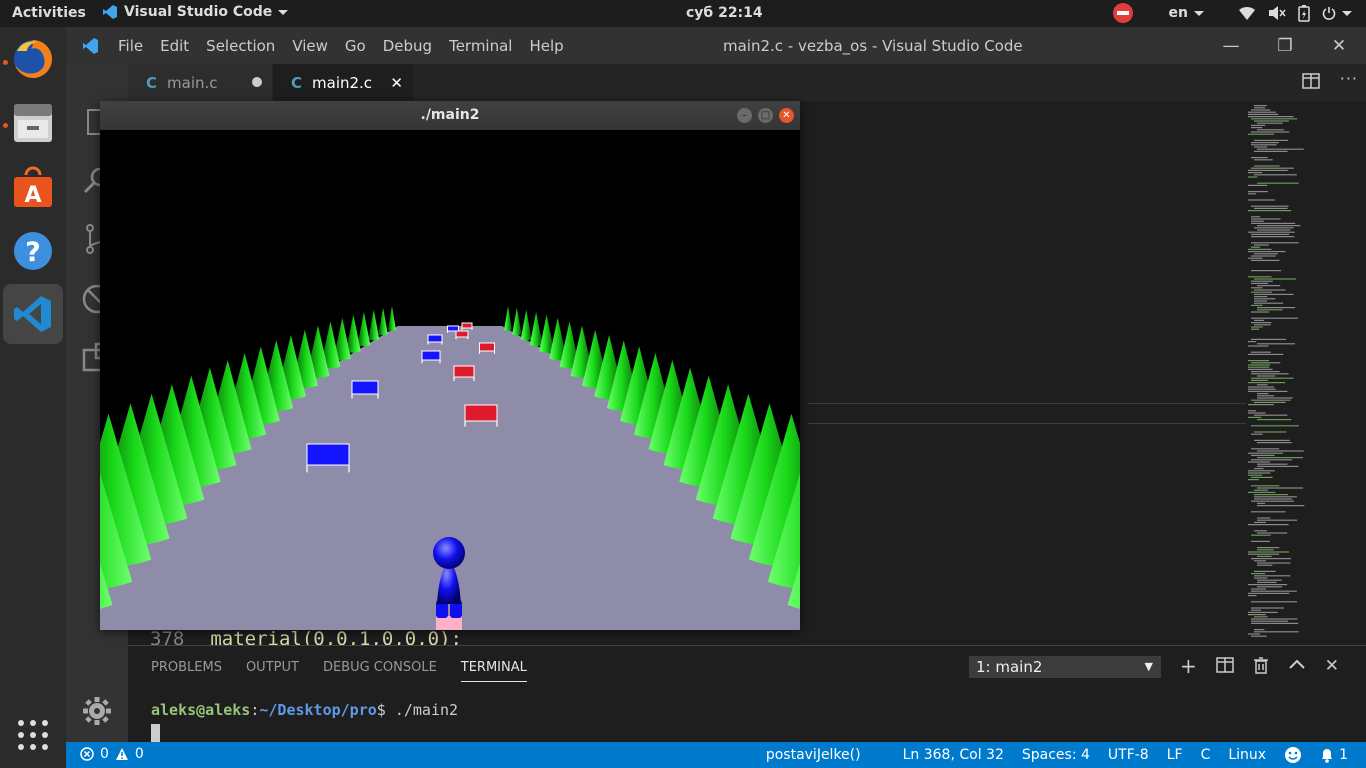  What do you see at coordinates (49, 13) in the screenshot?
I see `activities-button: Activities` at bounding box center [49, 13].